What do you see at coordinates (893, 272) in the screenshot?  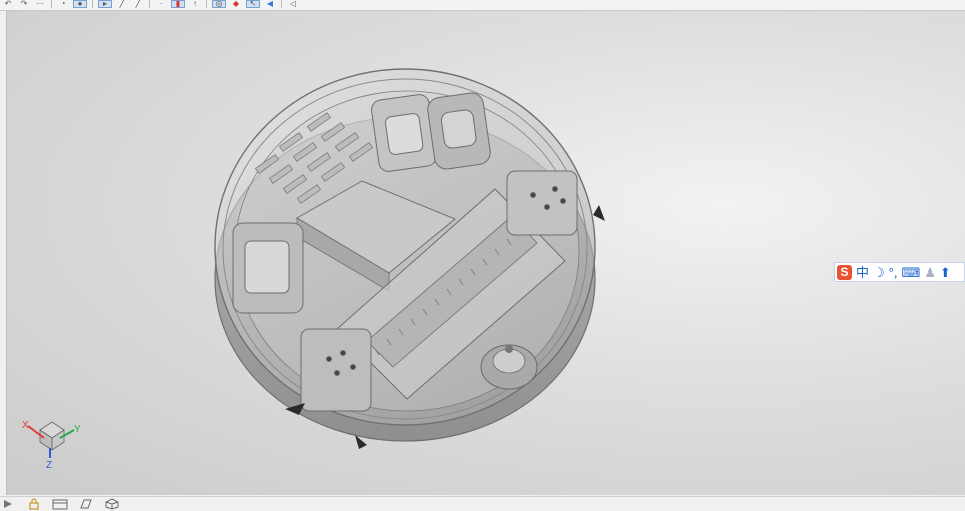 I see `punctuation-icon: °,` at bounding box center [893, 272].